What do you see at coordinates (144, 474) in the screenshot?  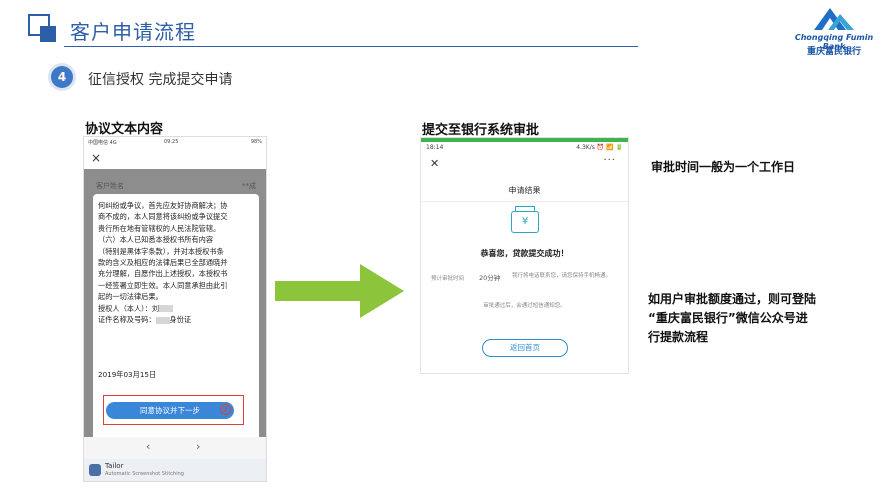 I see `tailor-app-subtitle: Automatic Screenshot Stitching` at bounding box center [144, 474].